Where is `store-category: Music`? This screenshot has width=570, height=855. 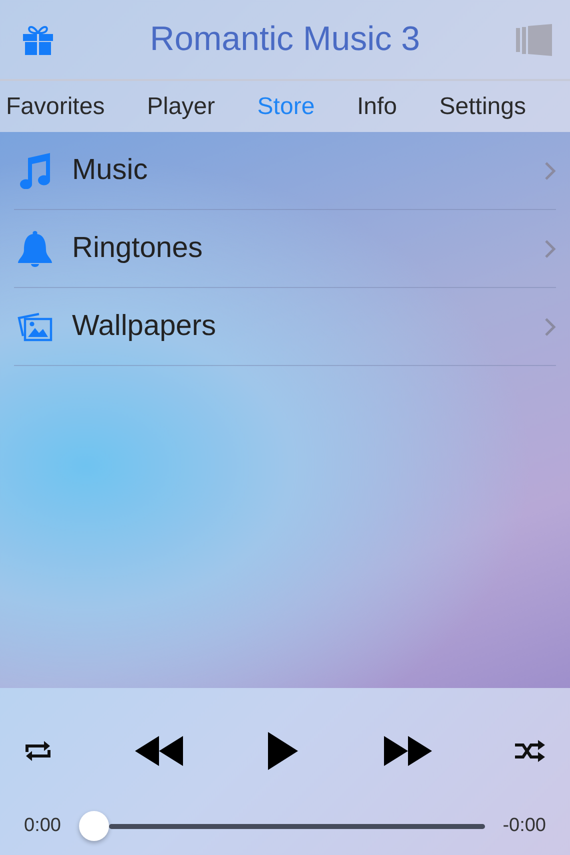
store-category: Music is located at coordinates (308, 170).